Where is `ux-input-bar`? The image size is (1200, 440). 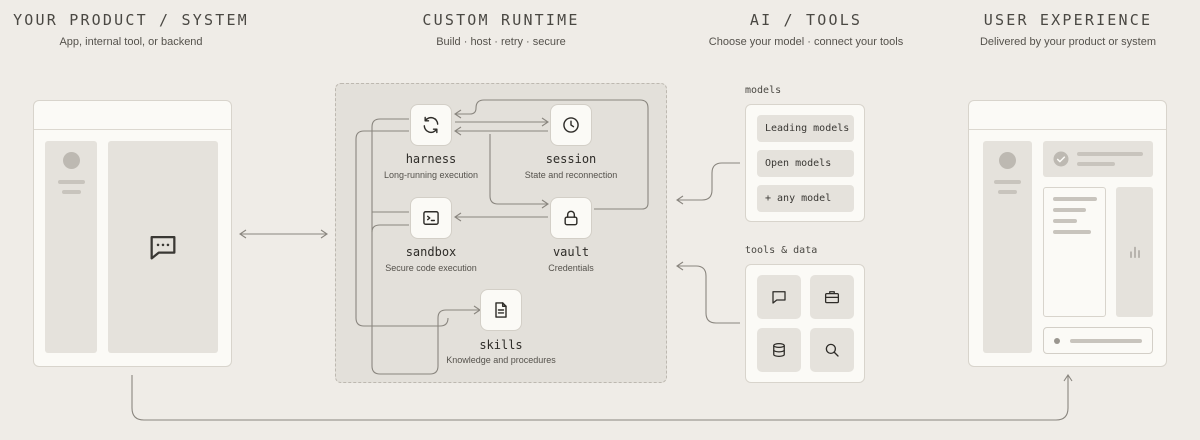 ux-input-bar is located at coordinates (1098, 340).